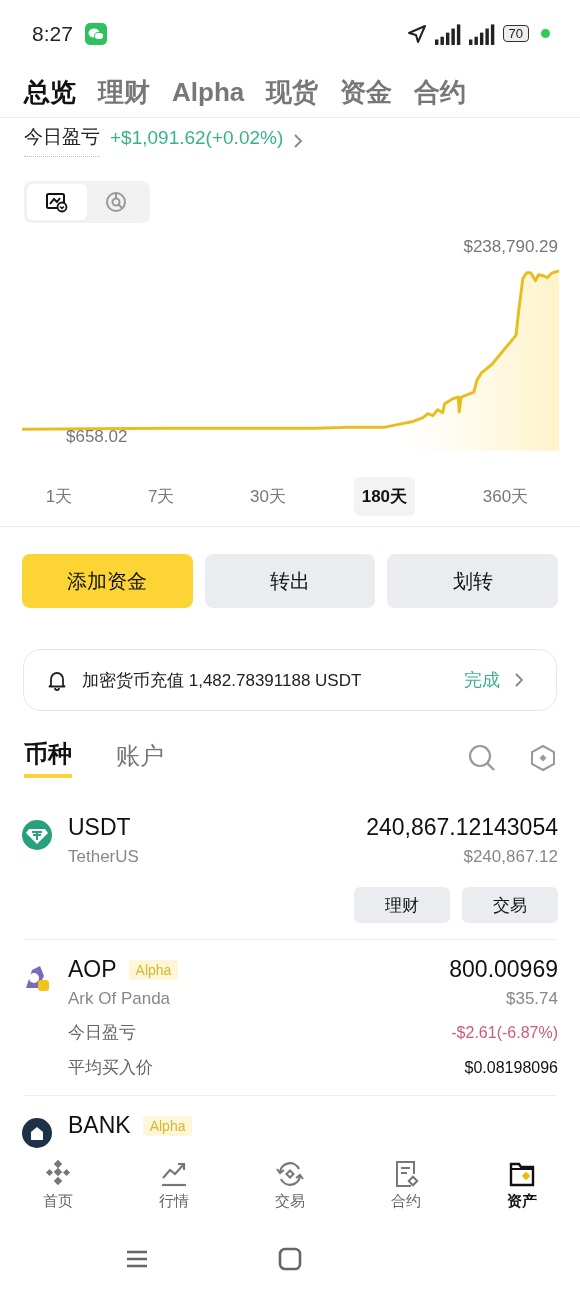 The width and height of the screenshot is (580, 1289). Describe the element at coordinates (543, 758) in the screenshot. I see `hexagon-icon` at that location.